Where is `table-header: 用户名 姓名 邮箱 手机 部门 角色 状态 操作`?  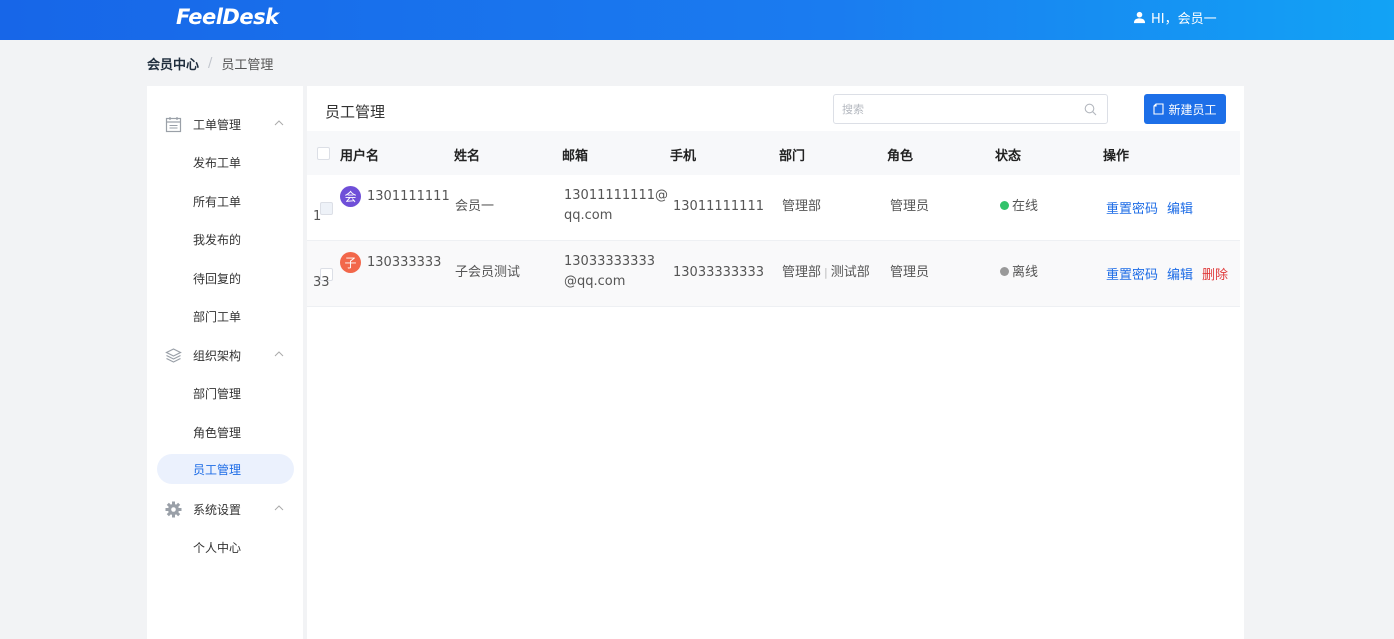 table-header: 用户名 姓名 邮箱 手机 部门 角色 状态 操作 is located at coordinates (773, 153).